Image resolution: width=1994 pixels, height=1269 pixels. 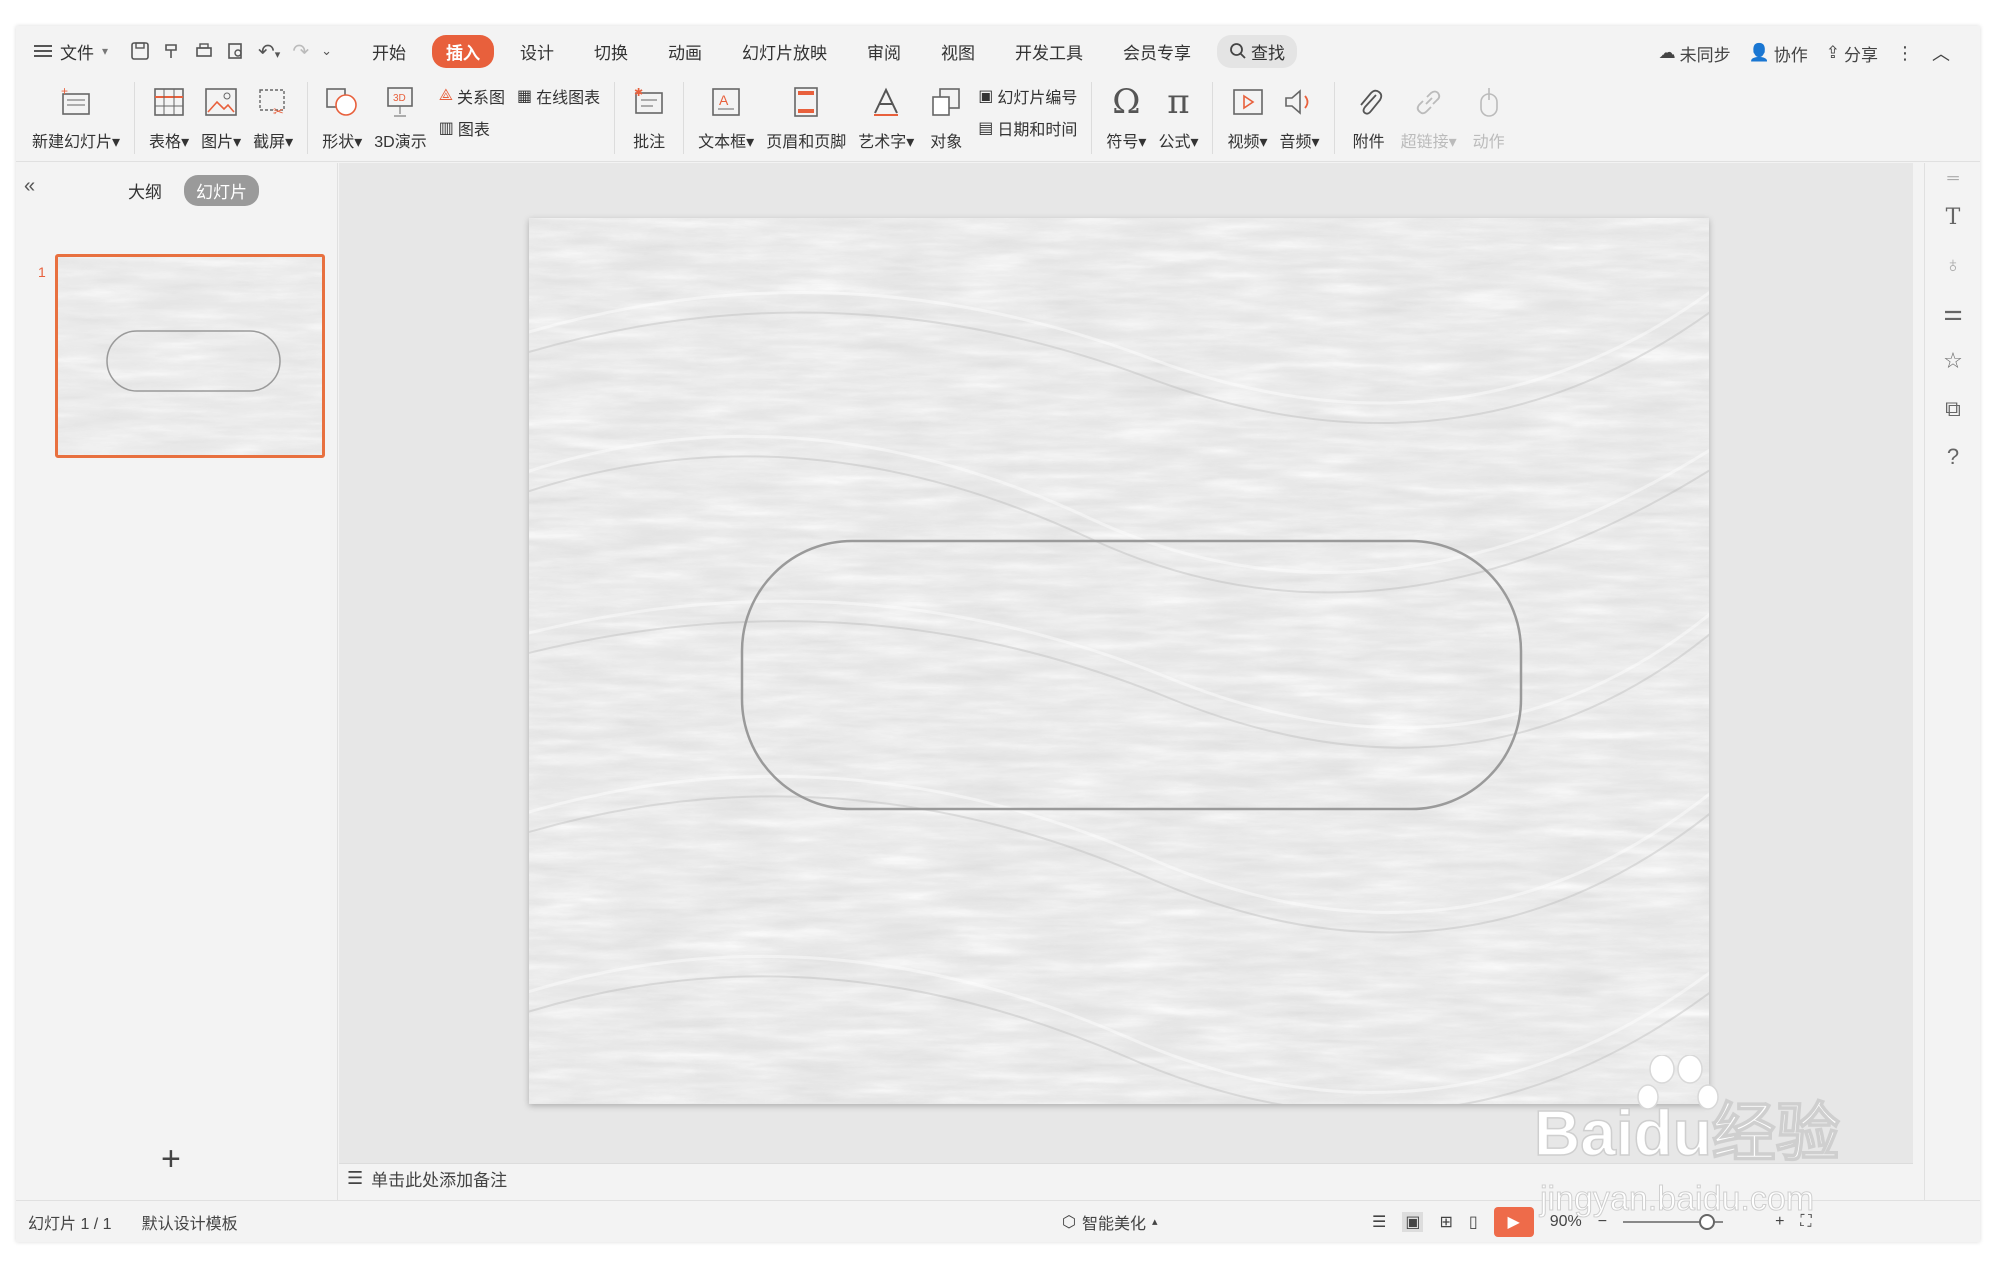 What do you see at coordinates (1953, 179) in the screenshot?
I see `drag-handle-icon: ═` at bounding box center [1953, 179].